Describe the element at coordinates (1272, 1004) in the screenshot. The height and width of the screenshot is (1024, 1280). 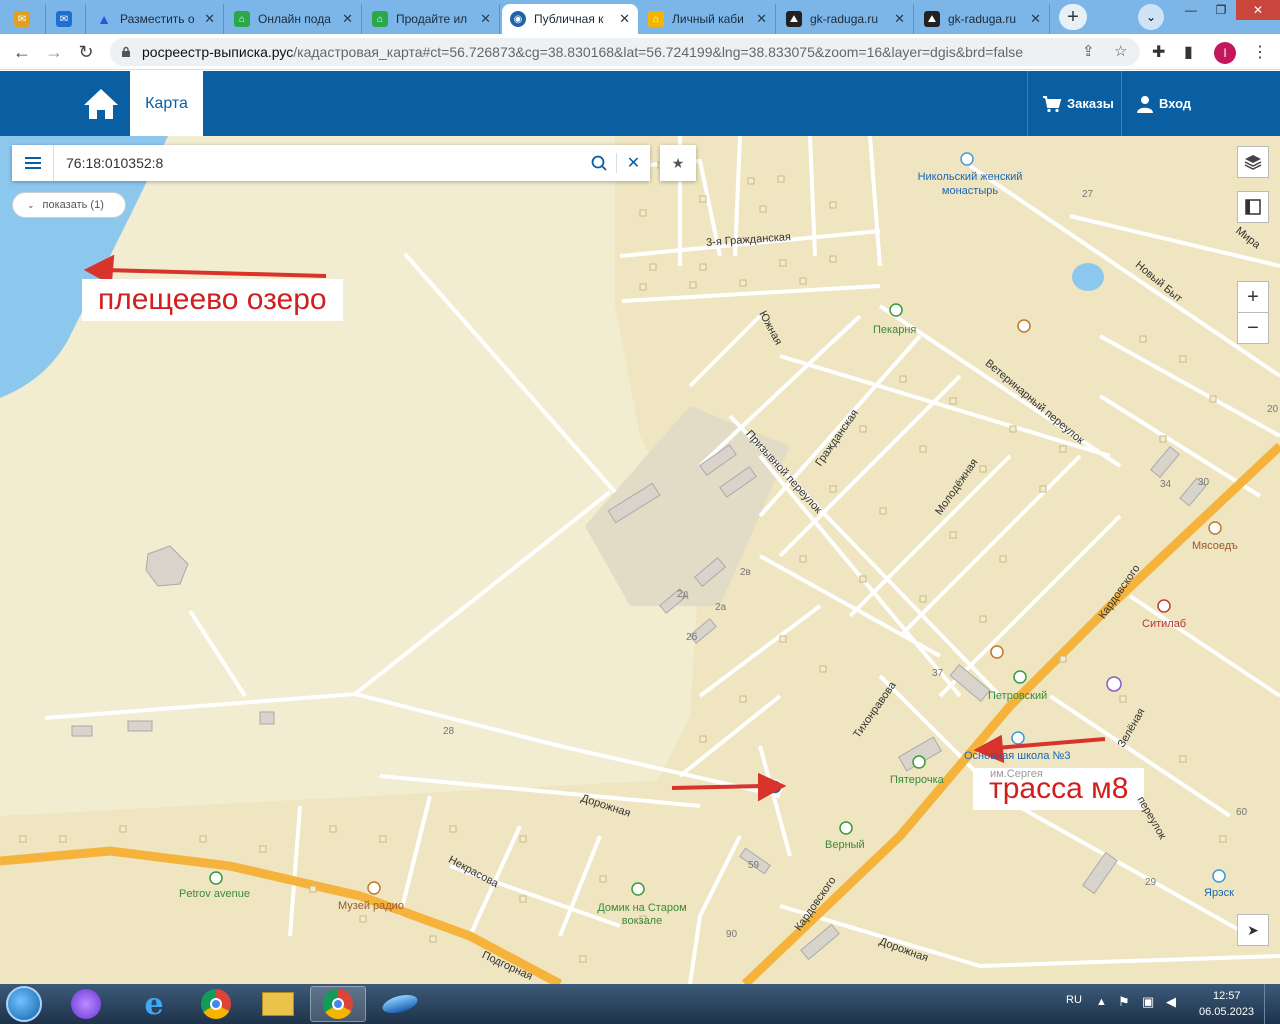
I see `show-desktop-button` at that location.